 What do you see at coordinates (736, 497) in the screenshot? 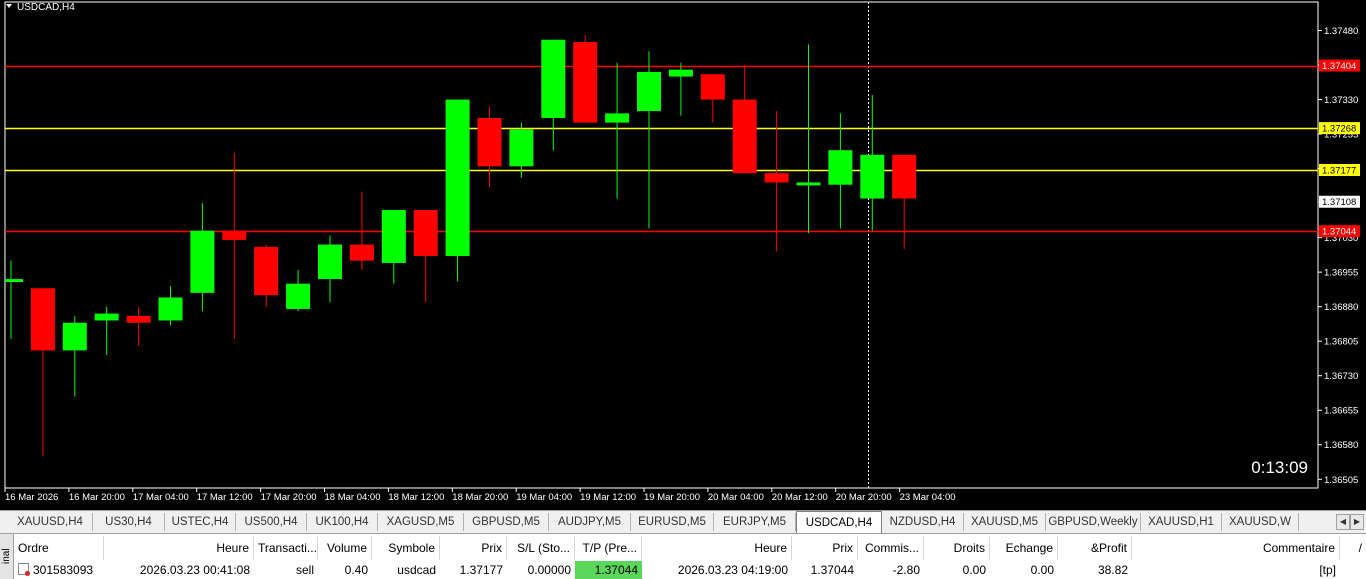
I see `x-tick-label: 20 Mar 04:00` at bounding box center [736, 497].